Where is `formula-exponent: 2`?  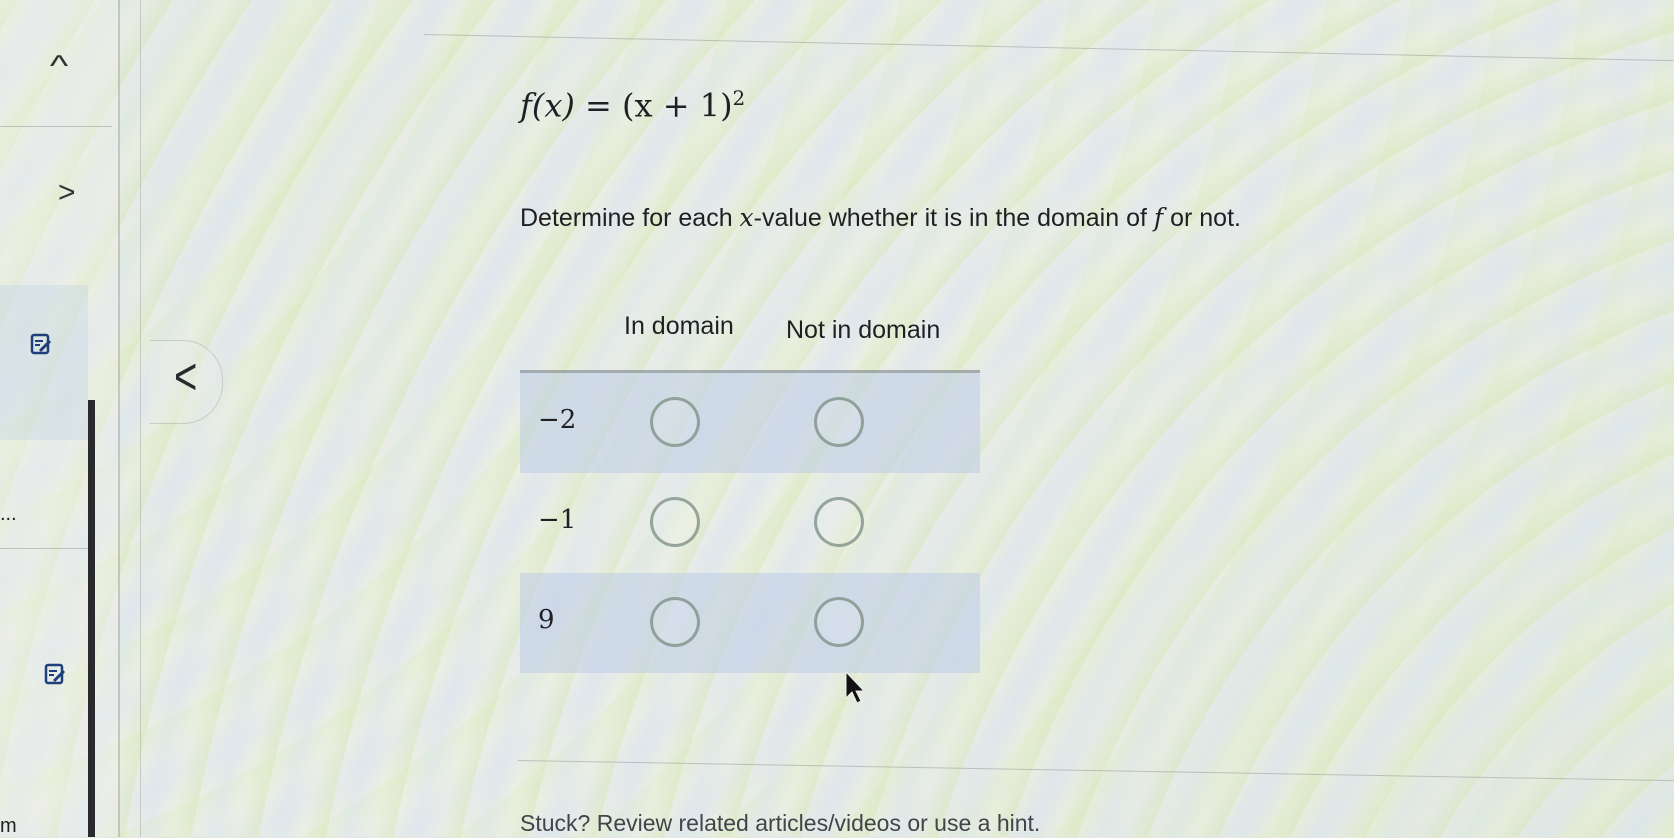
formula-exponent: 2 is located at coordinates (739, 98).